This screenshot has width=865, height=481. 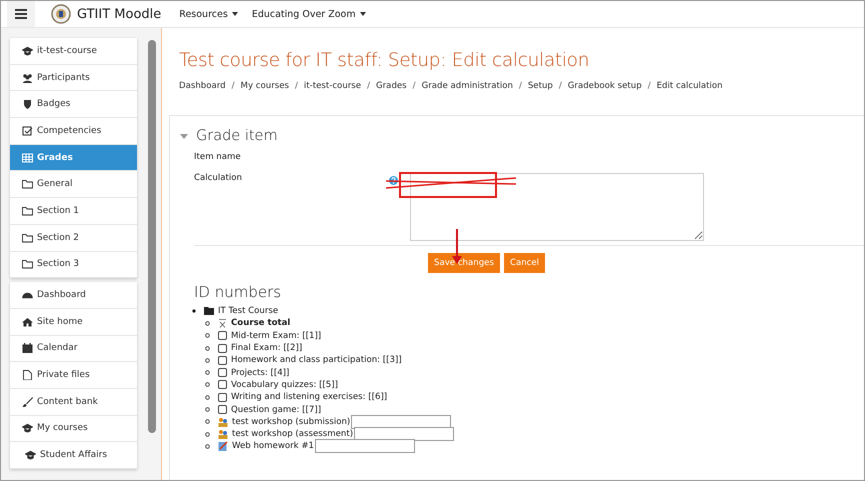 I want to click on logo-icon, so click(x=61, y=14).